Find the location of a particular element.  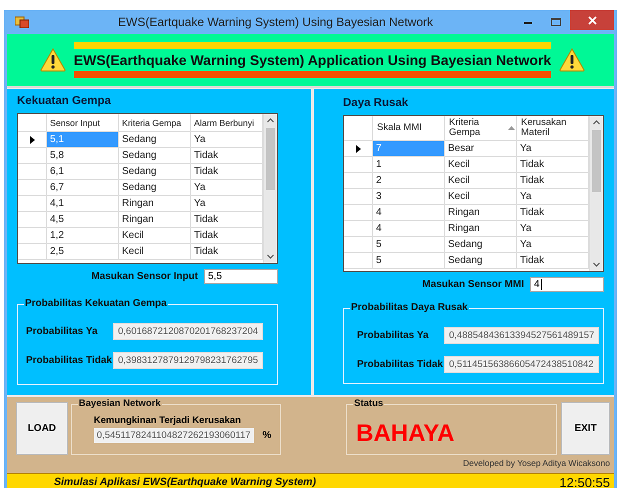

field-label: Masukan Sensor MMI is located at coordinates (473, 284).